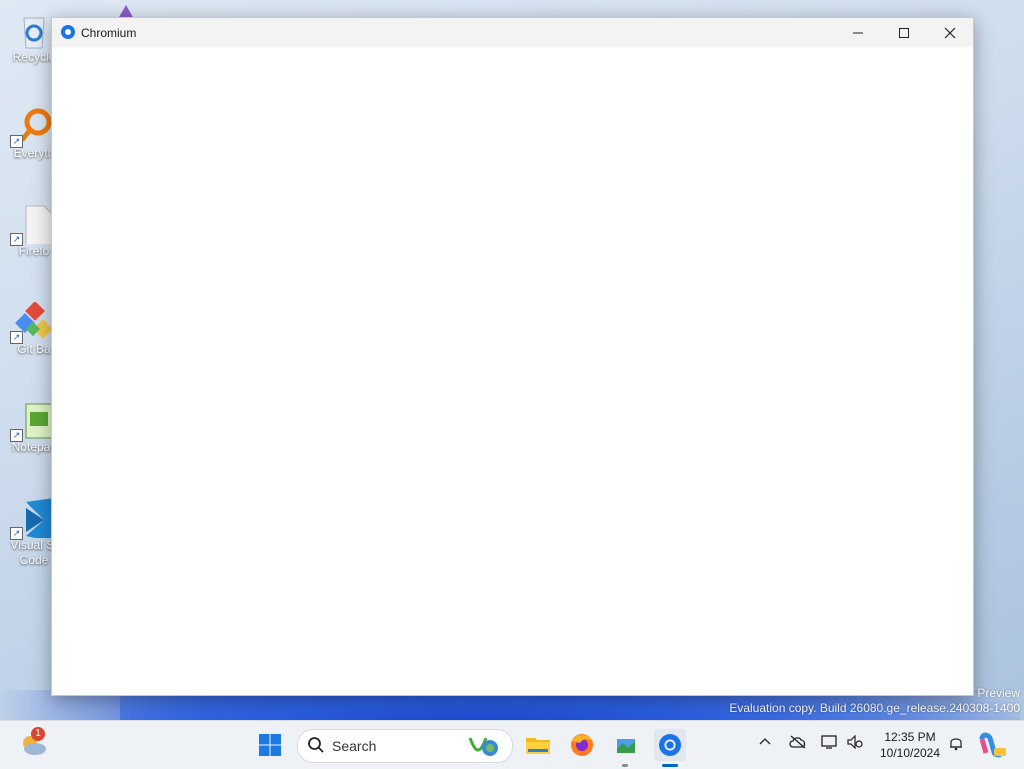 Image resolution: width=1024 pixels, height=769 pixels. I want to click on firefox-icon, so click(582, 745).